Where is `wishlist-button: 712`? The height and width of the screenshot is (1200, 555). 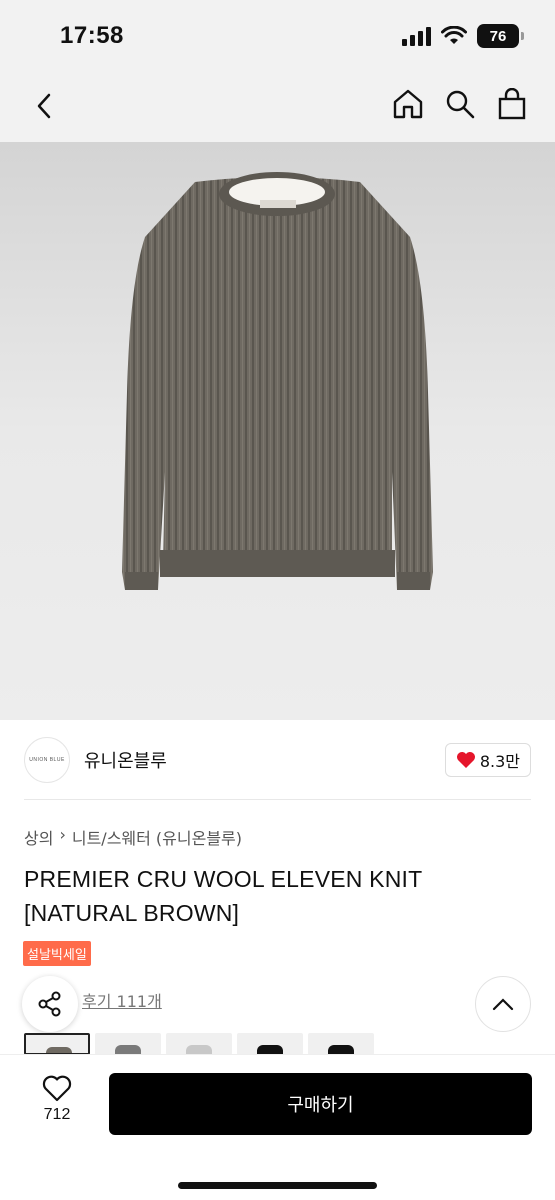 wishlist-button: 712 is located at coordinates (57, 1099).